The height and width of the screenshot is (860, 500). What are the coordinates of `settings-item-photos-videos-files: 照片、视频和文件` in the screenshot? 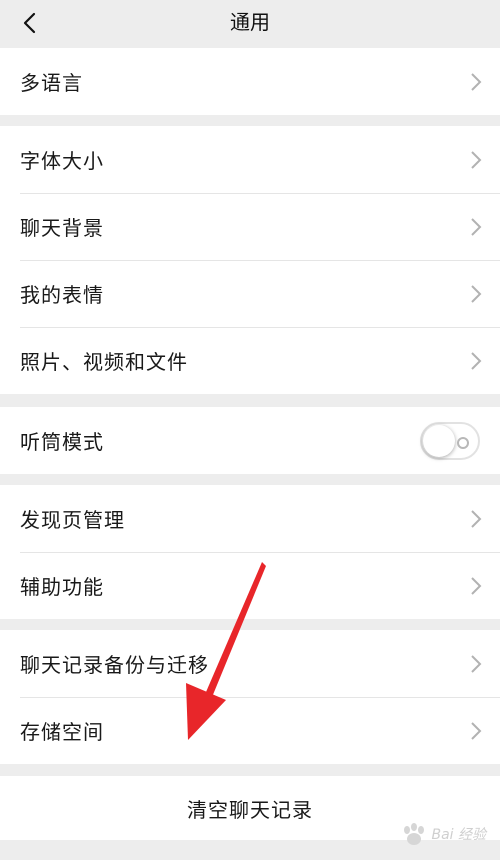 It's located at (250, 360).